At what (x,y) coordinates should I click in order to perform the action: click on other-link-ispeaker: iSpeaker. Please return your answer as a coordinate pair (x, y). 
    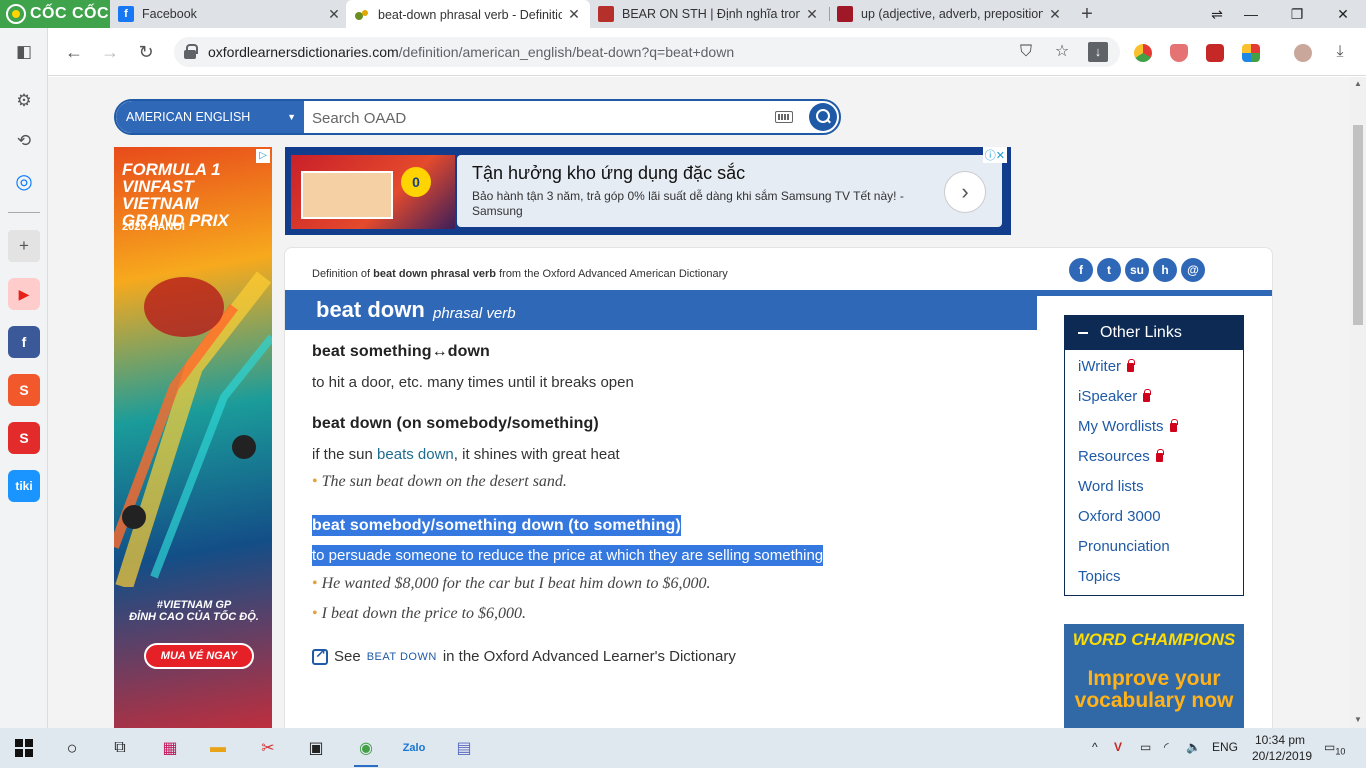
    Looking at the image, I should click on (1115, 396).